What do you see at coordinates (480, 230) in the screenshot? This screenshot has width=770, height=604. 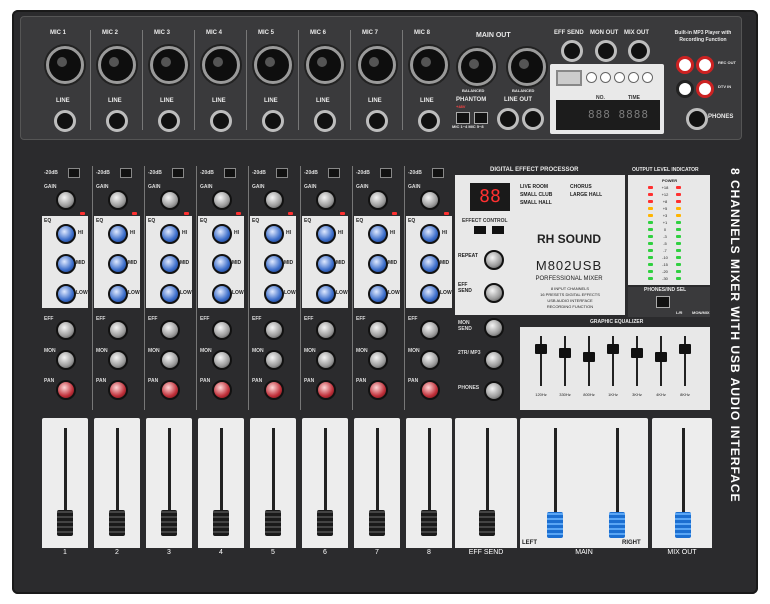 I see `effect-up-button` at bounding box center [480, 230].